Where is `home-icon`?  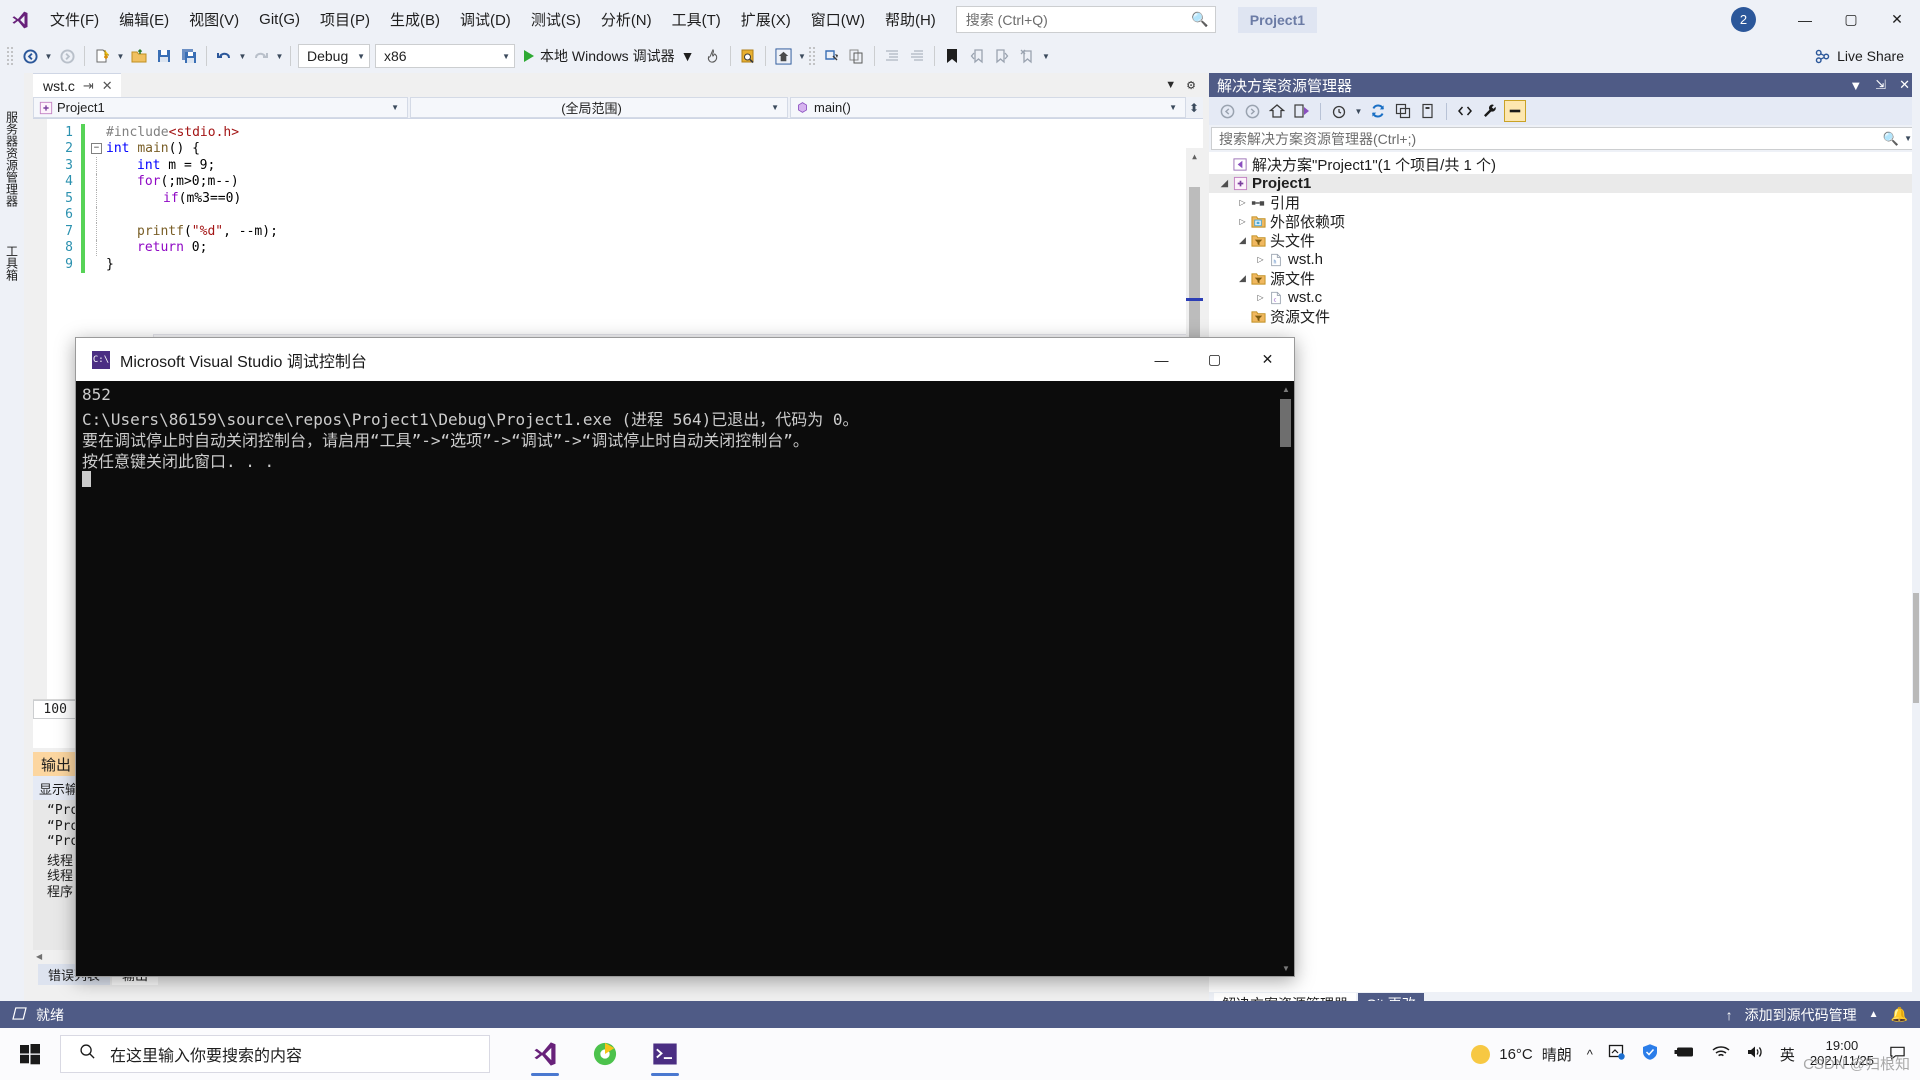
home-icon is located at coordinates (1277, 111).